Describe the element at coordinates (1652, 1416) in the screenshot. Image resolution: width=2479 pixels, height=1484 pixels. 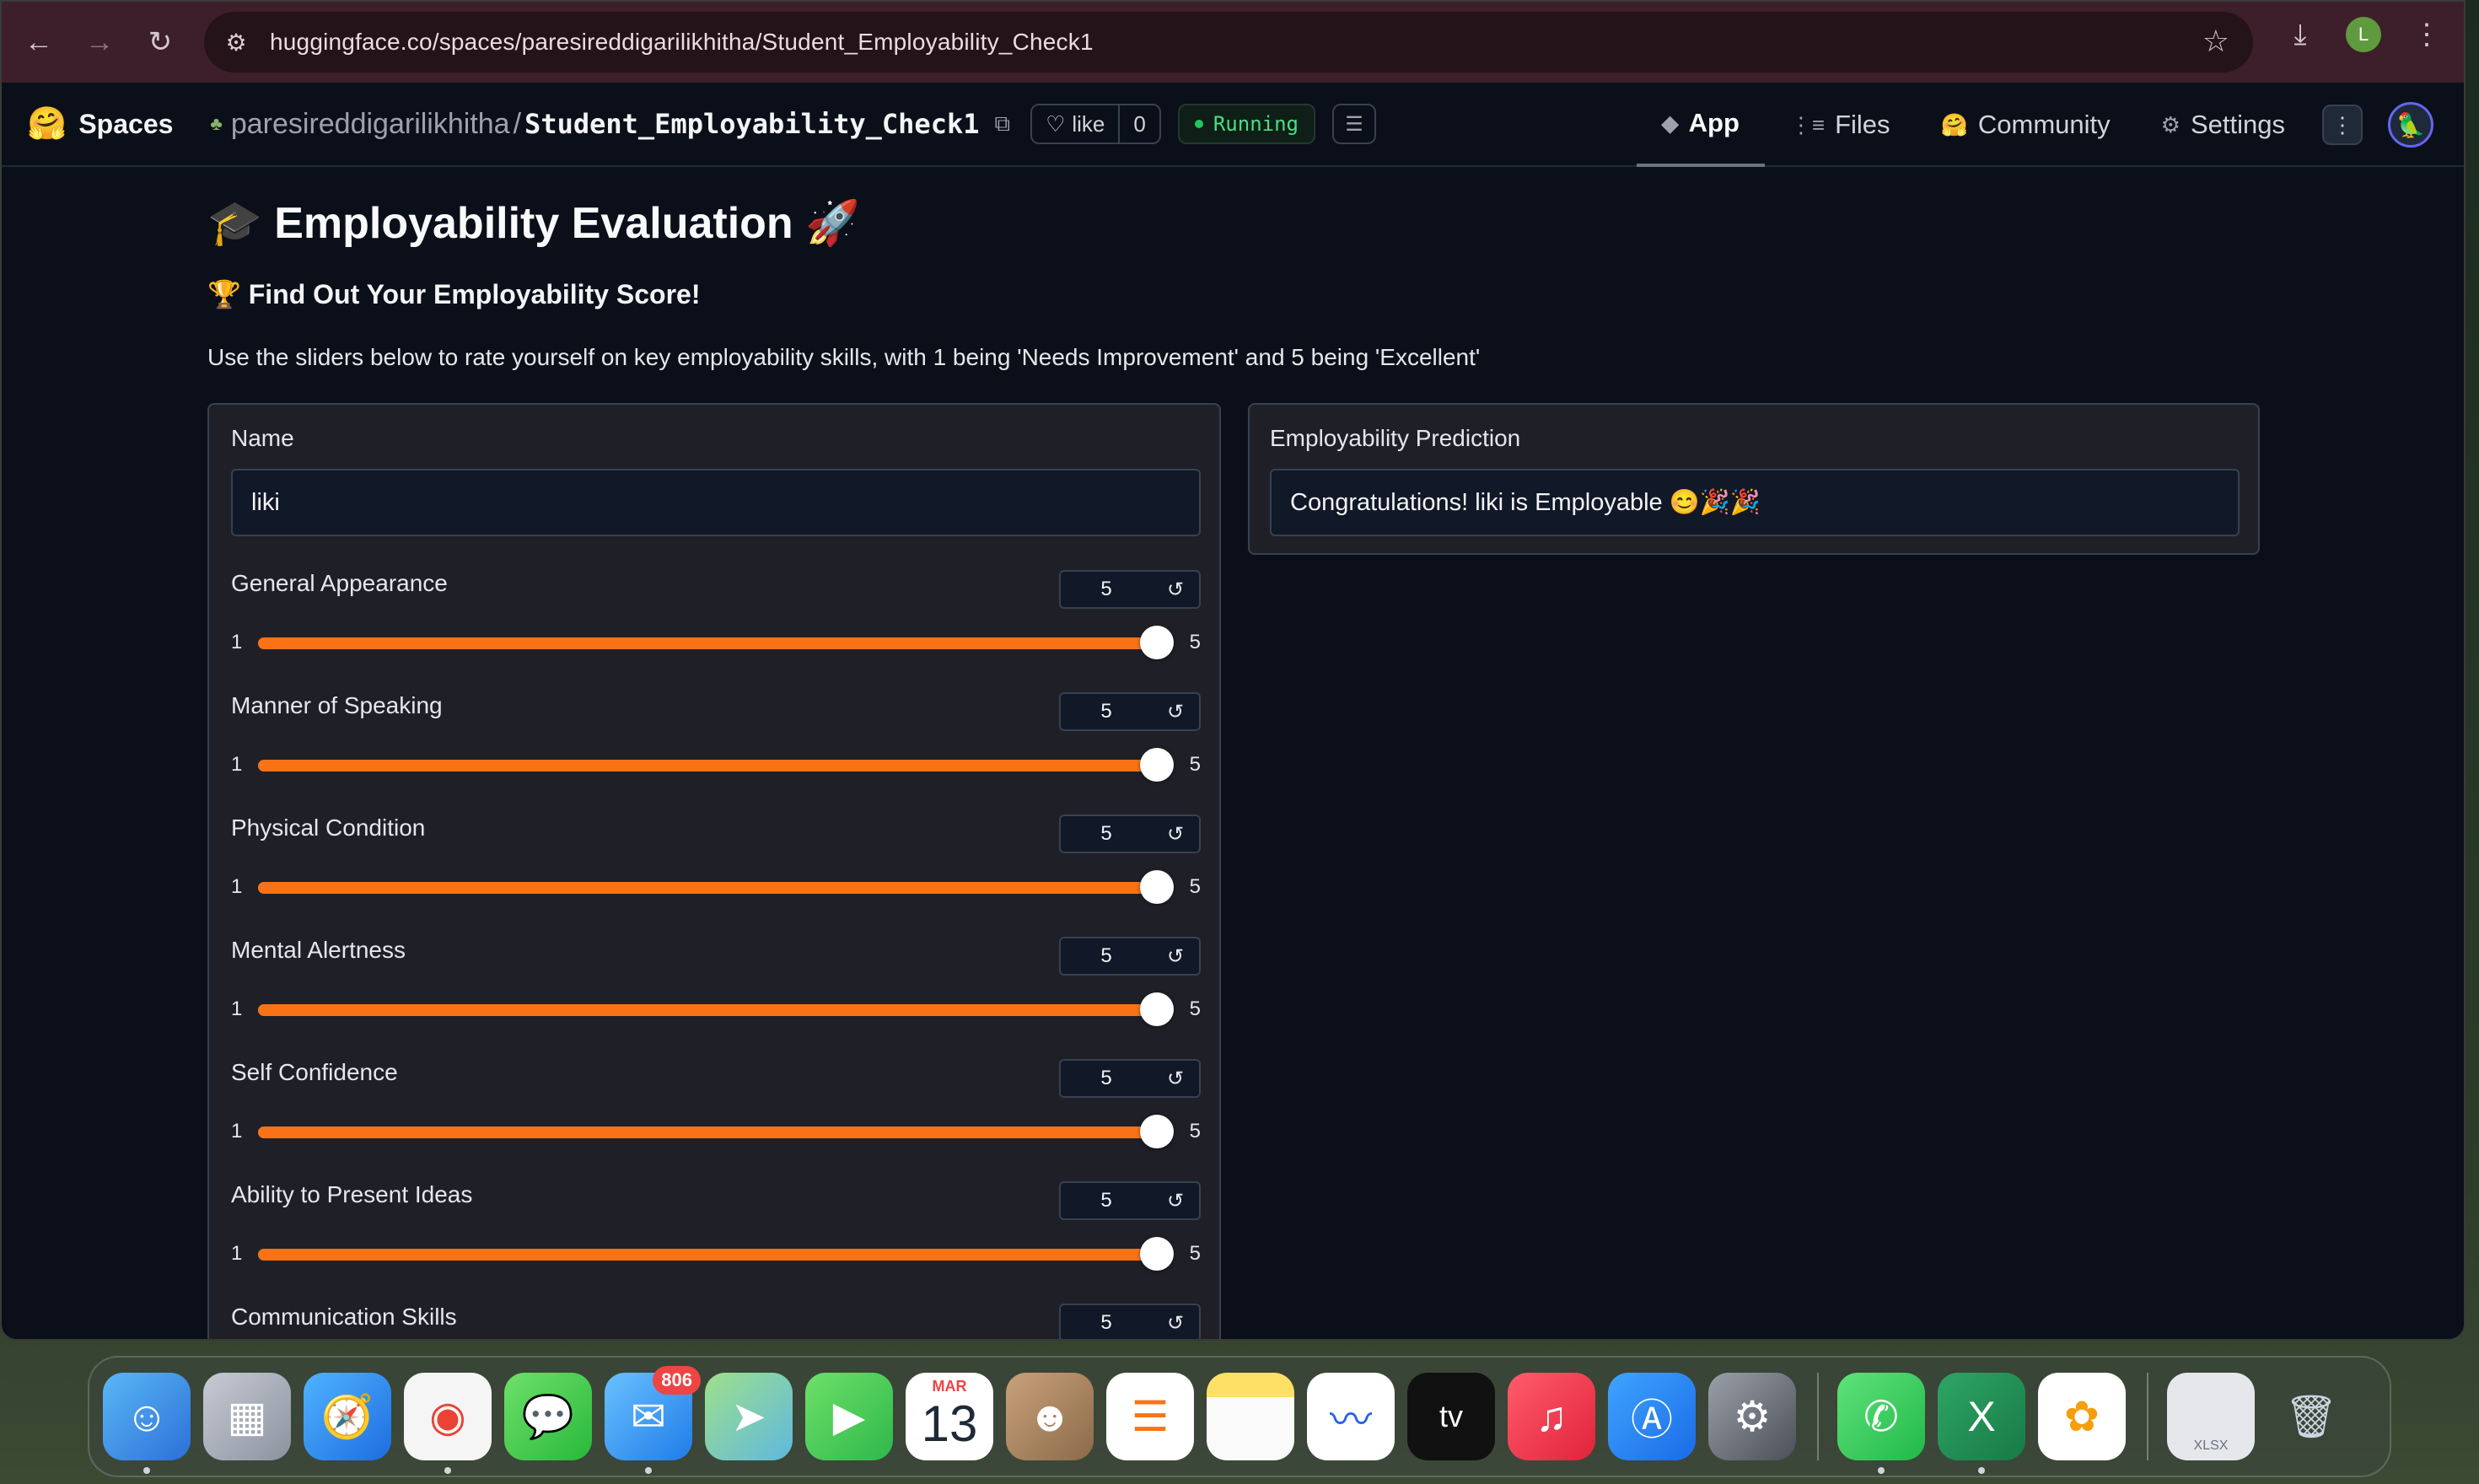
I see `app-store-icon: Ⓐ` at that location.